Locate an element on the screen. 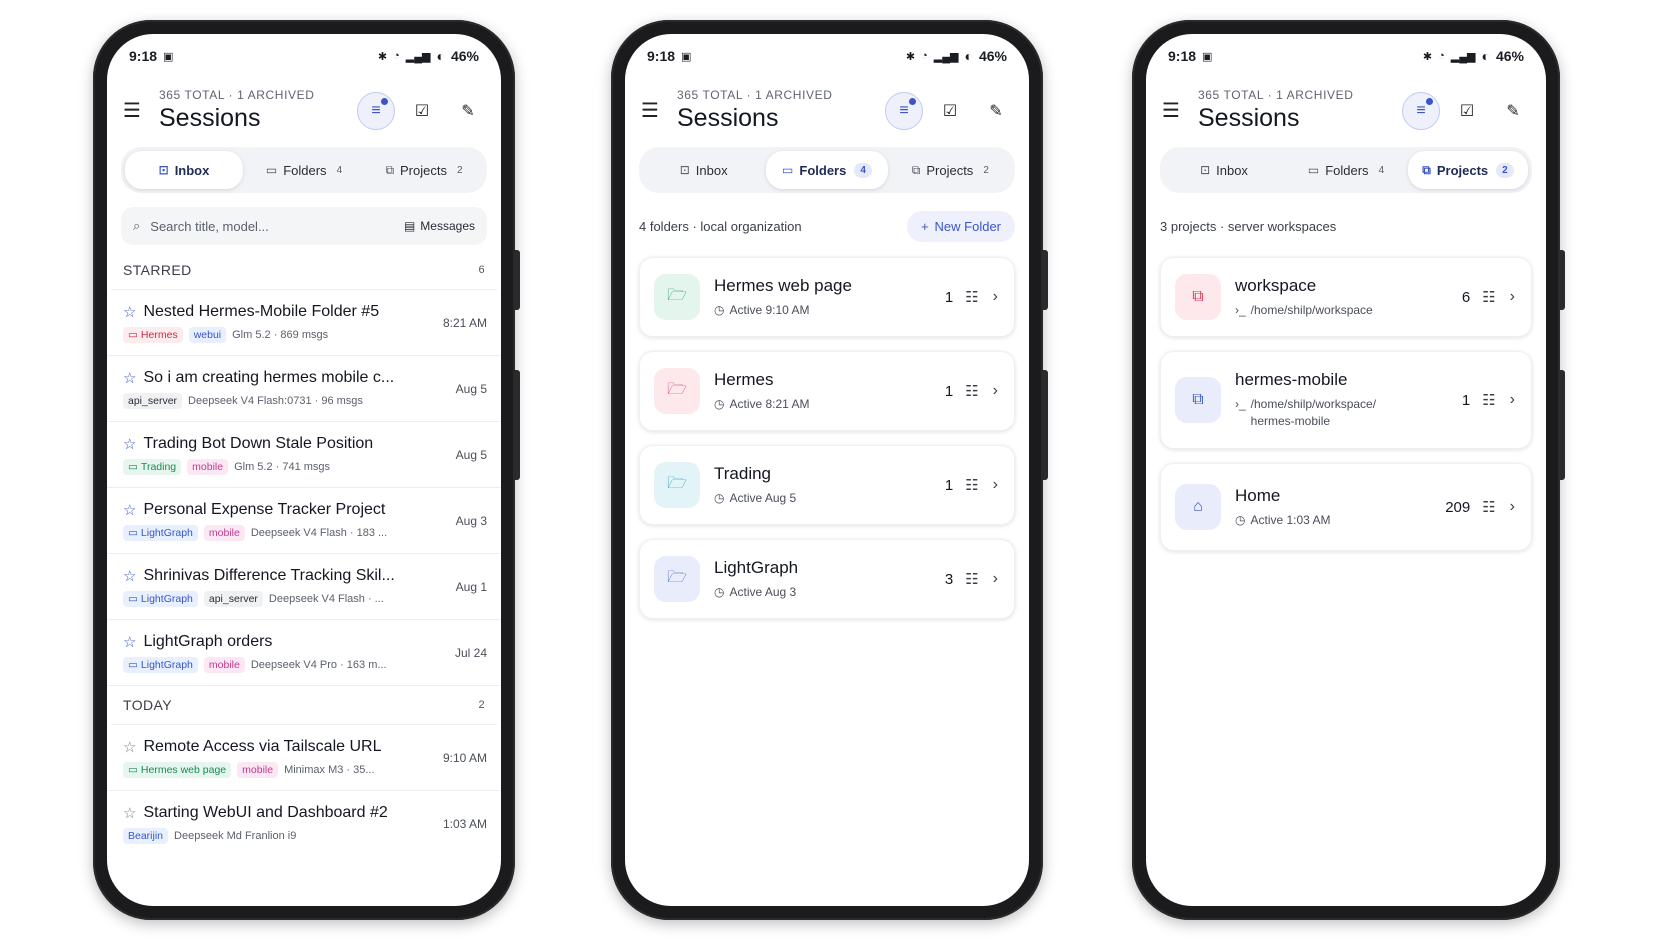 This screenshot has width=1672, height=941. folder-card: 🗁 Hermes web page ◷ Active 9:10 AM 1 ☷ › is located at coordinates (827, 297).